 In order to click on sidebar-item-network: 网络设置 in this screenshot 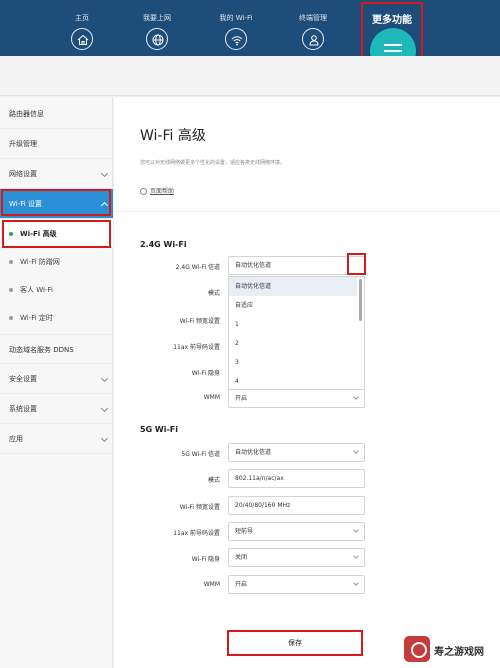, I will do `click(56, 174)`.